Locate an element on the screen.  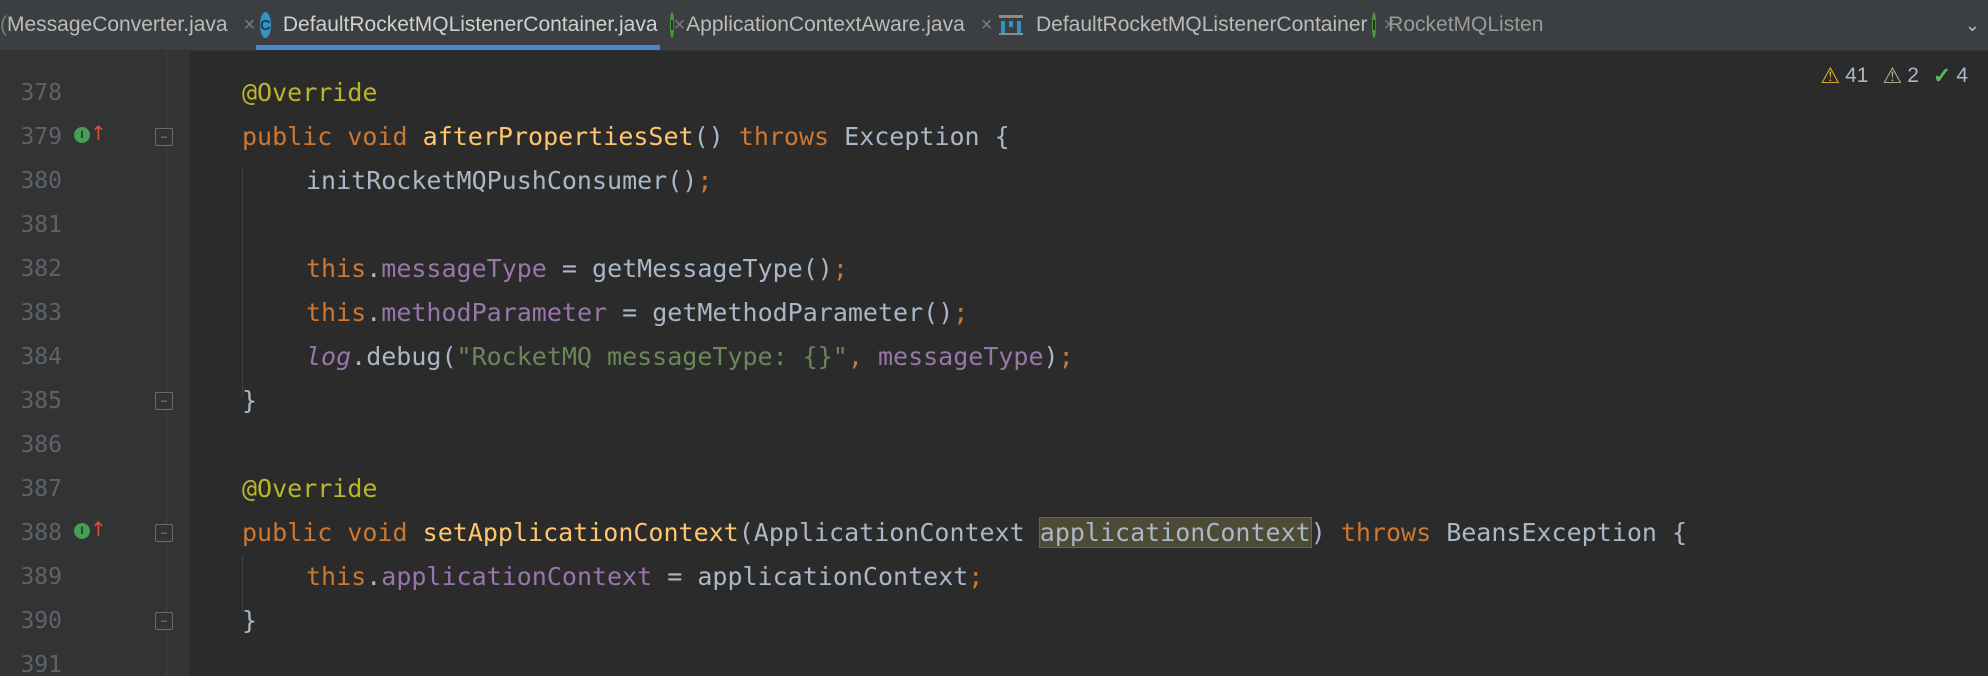
code-line: 380 initRocketMQPushConsumer(); is located at coordinates (994, 181).